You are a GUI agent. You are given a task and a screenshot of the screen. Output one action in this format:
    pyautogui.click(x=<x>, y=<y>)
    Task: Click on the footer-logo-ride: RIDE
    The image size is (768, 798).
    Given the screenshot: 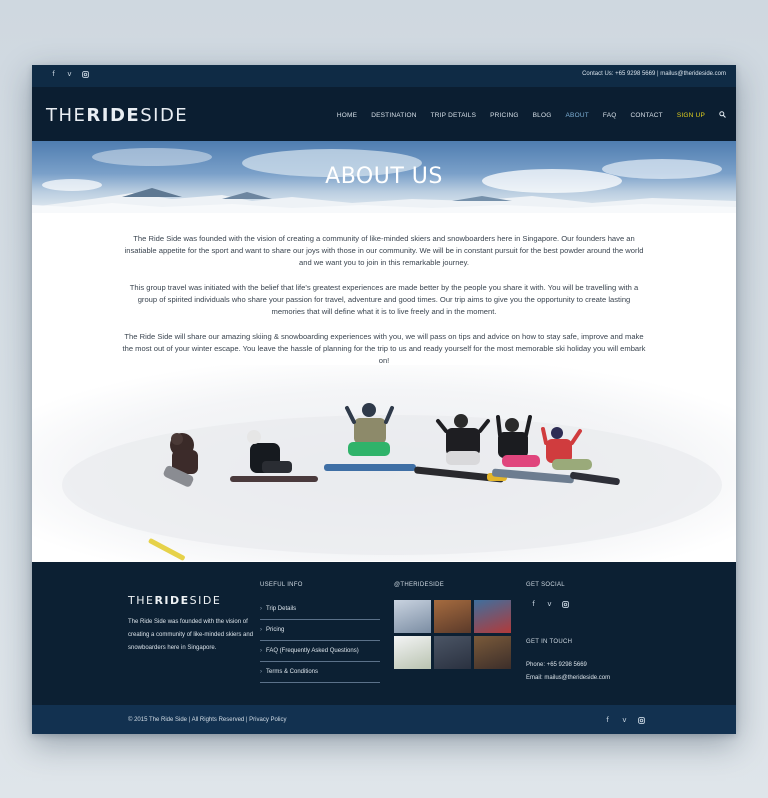 What is the action you would take?
    pyautogui.click(x=172, y=600)
    